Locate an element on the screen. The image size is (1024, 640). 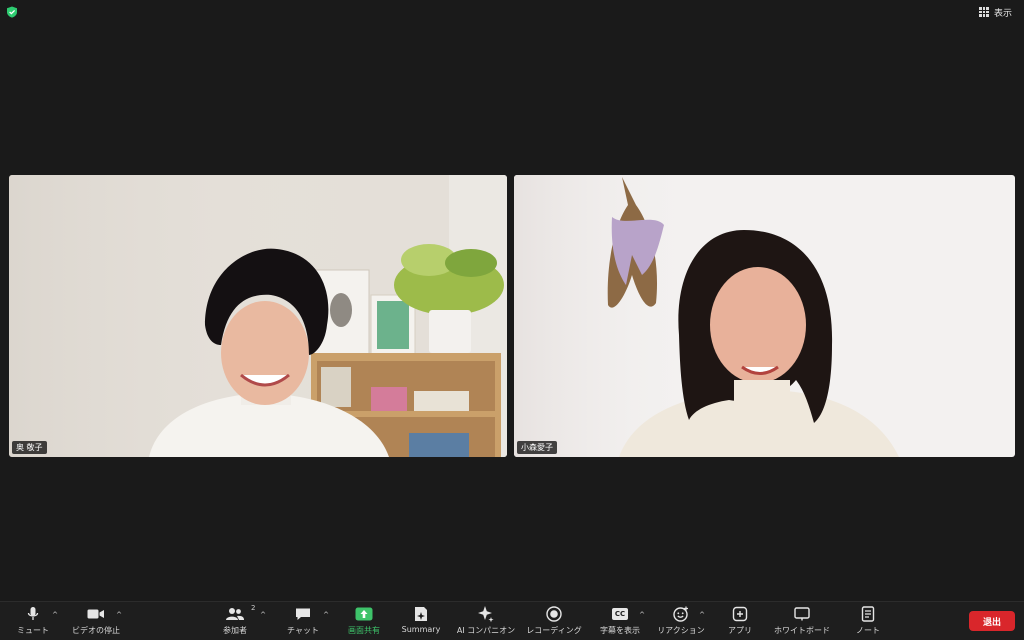
mute-button: ミュート is located at coordinates (33, 621).